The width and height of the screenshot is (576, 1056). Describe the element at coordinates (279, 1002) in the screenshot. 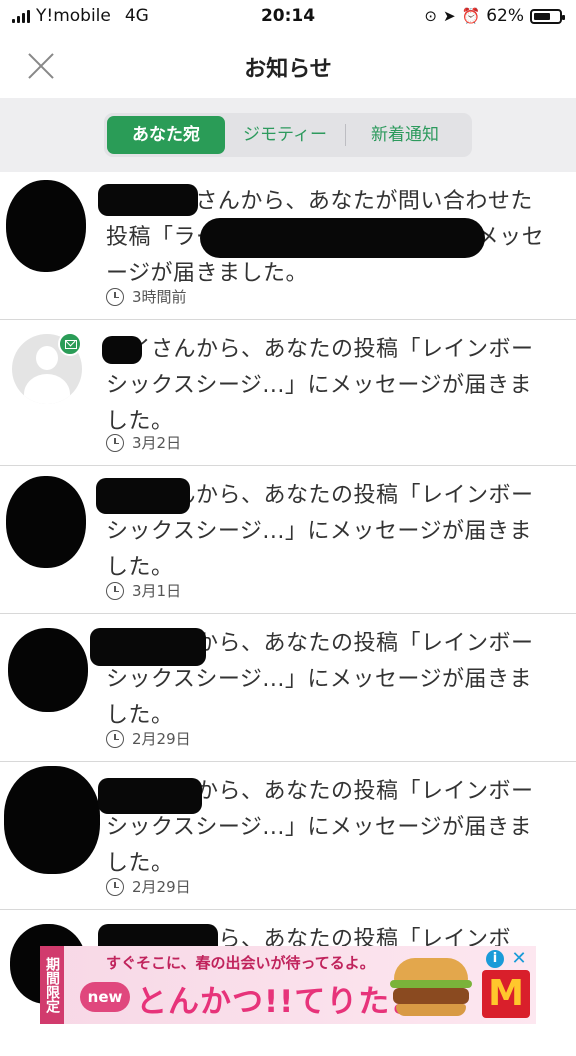

I see `ad-headline: とんかつ!!てりたま` at that location.